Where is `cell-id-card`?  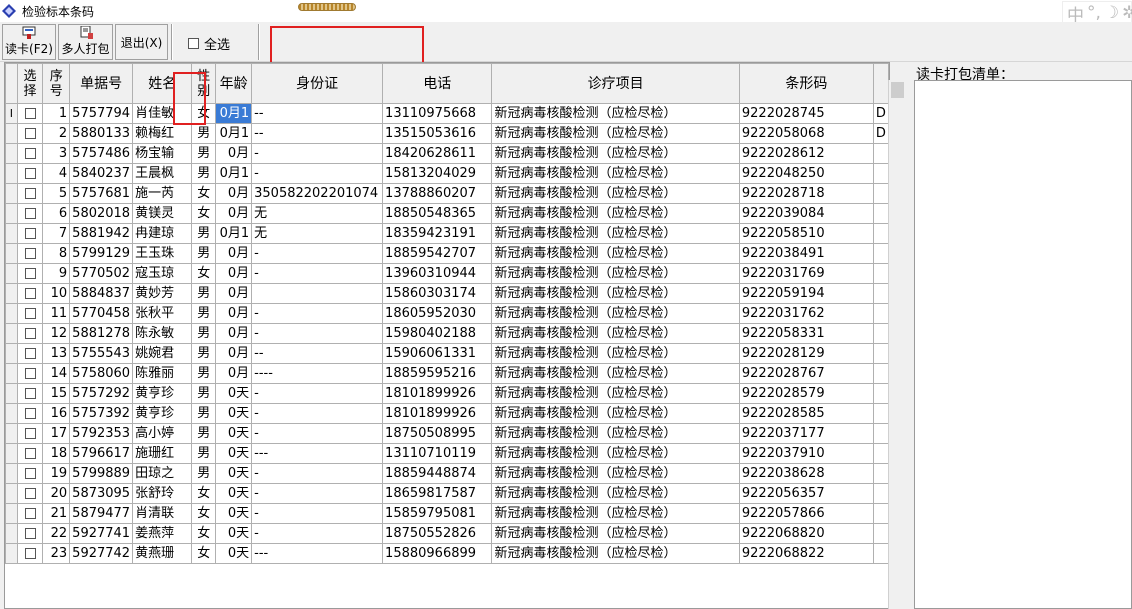
cell-id-card is located at coordinates (317, 293).